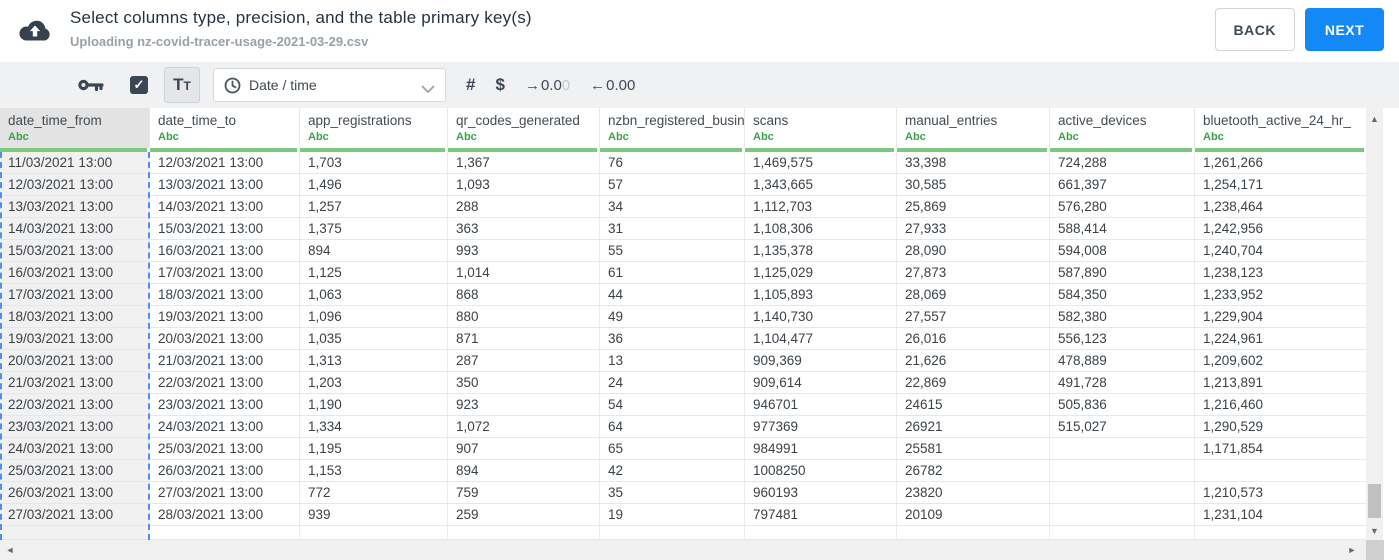 This screenshot has height=560, width=1399. What do you see at coordinates (1281, 339) in the screenshot?
I see `table-cell: 1,224,961` at bounding box center [1281, 339].